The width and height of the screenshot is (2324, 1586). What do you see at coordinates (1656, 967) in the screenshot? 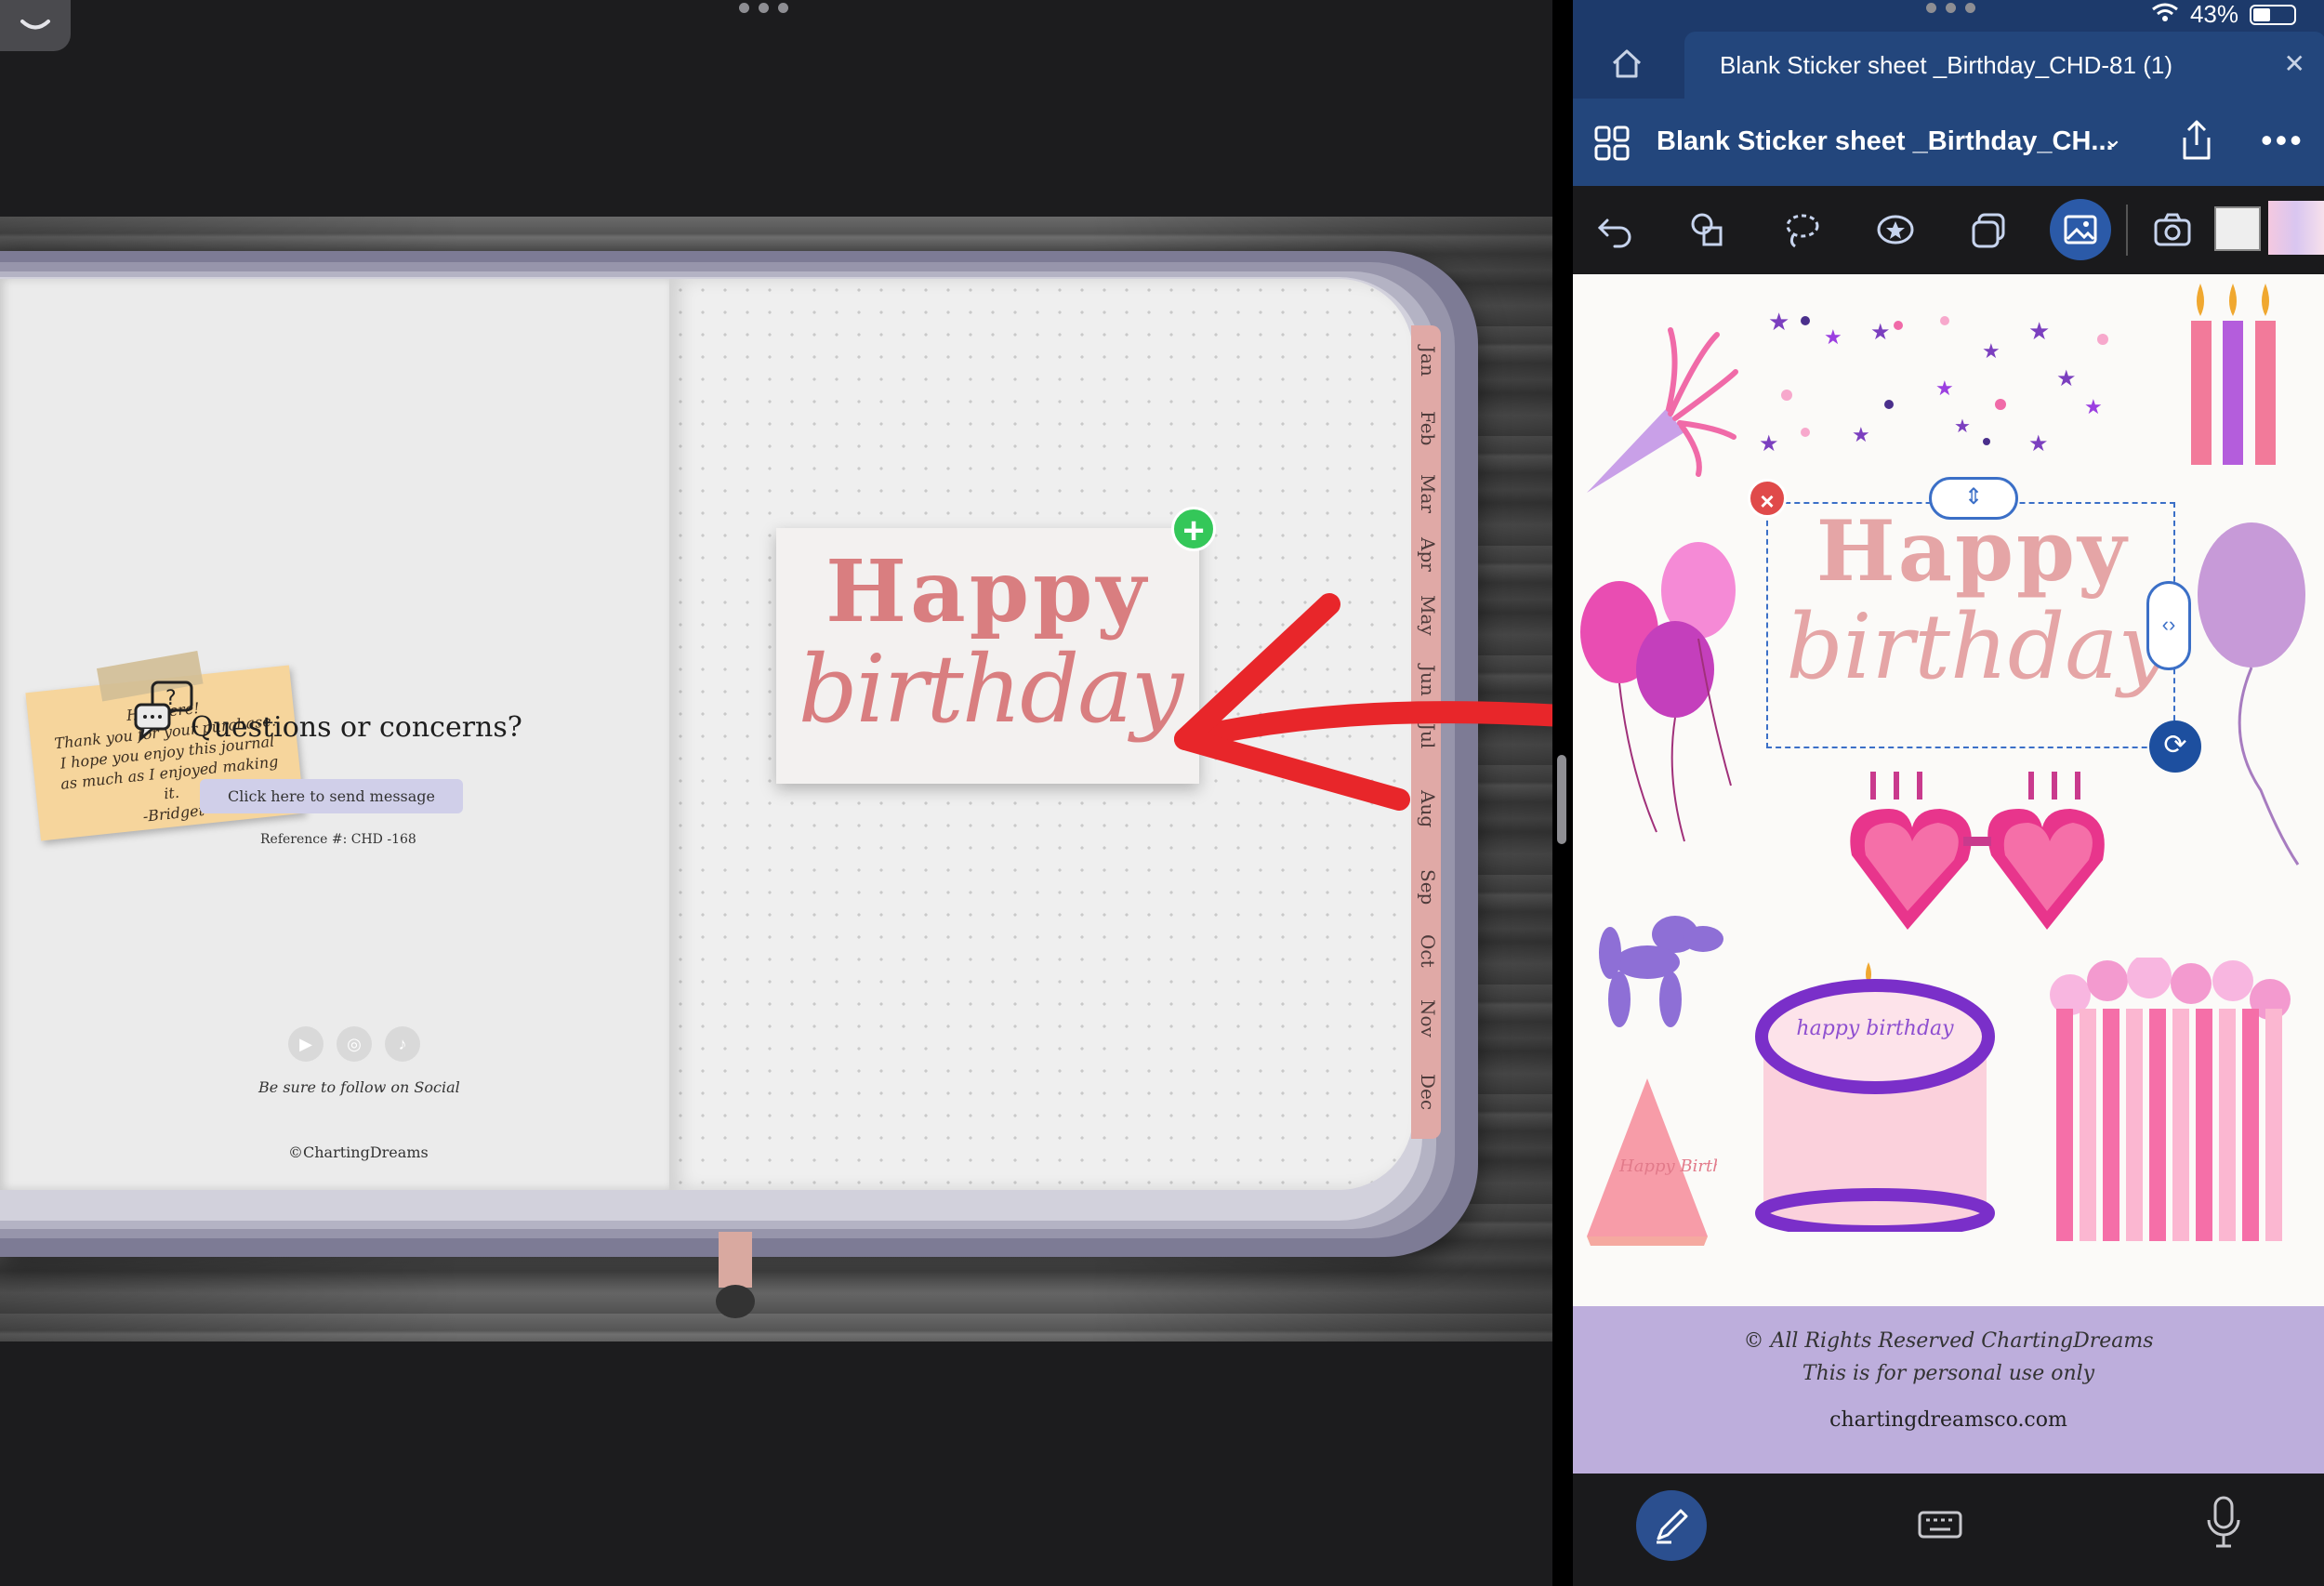
I see `balloon-dog-sticker` at bounding box center [1656, 967].